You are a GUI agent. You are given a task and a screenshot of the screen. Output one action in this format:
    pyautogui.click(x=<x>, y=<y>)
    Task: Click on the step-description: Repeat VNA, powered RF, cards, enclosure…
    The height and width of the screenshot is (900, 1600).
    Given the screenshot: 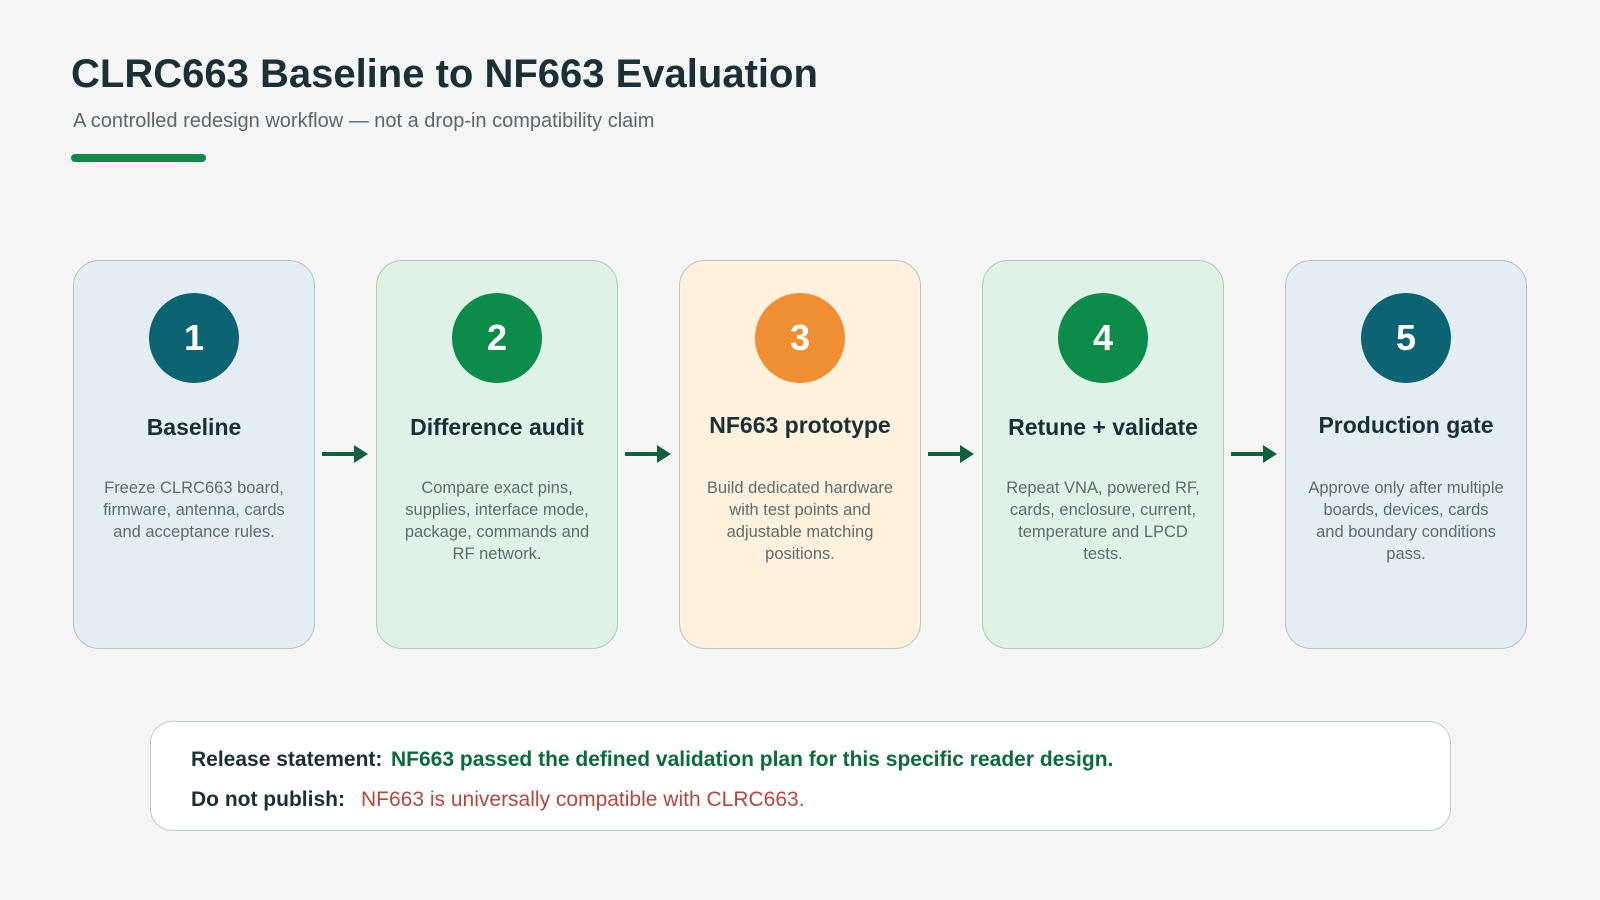 What is the action you would take?
    pyautogui.click(x=1103, y=521)
    